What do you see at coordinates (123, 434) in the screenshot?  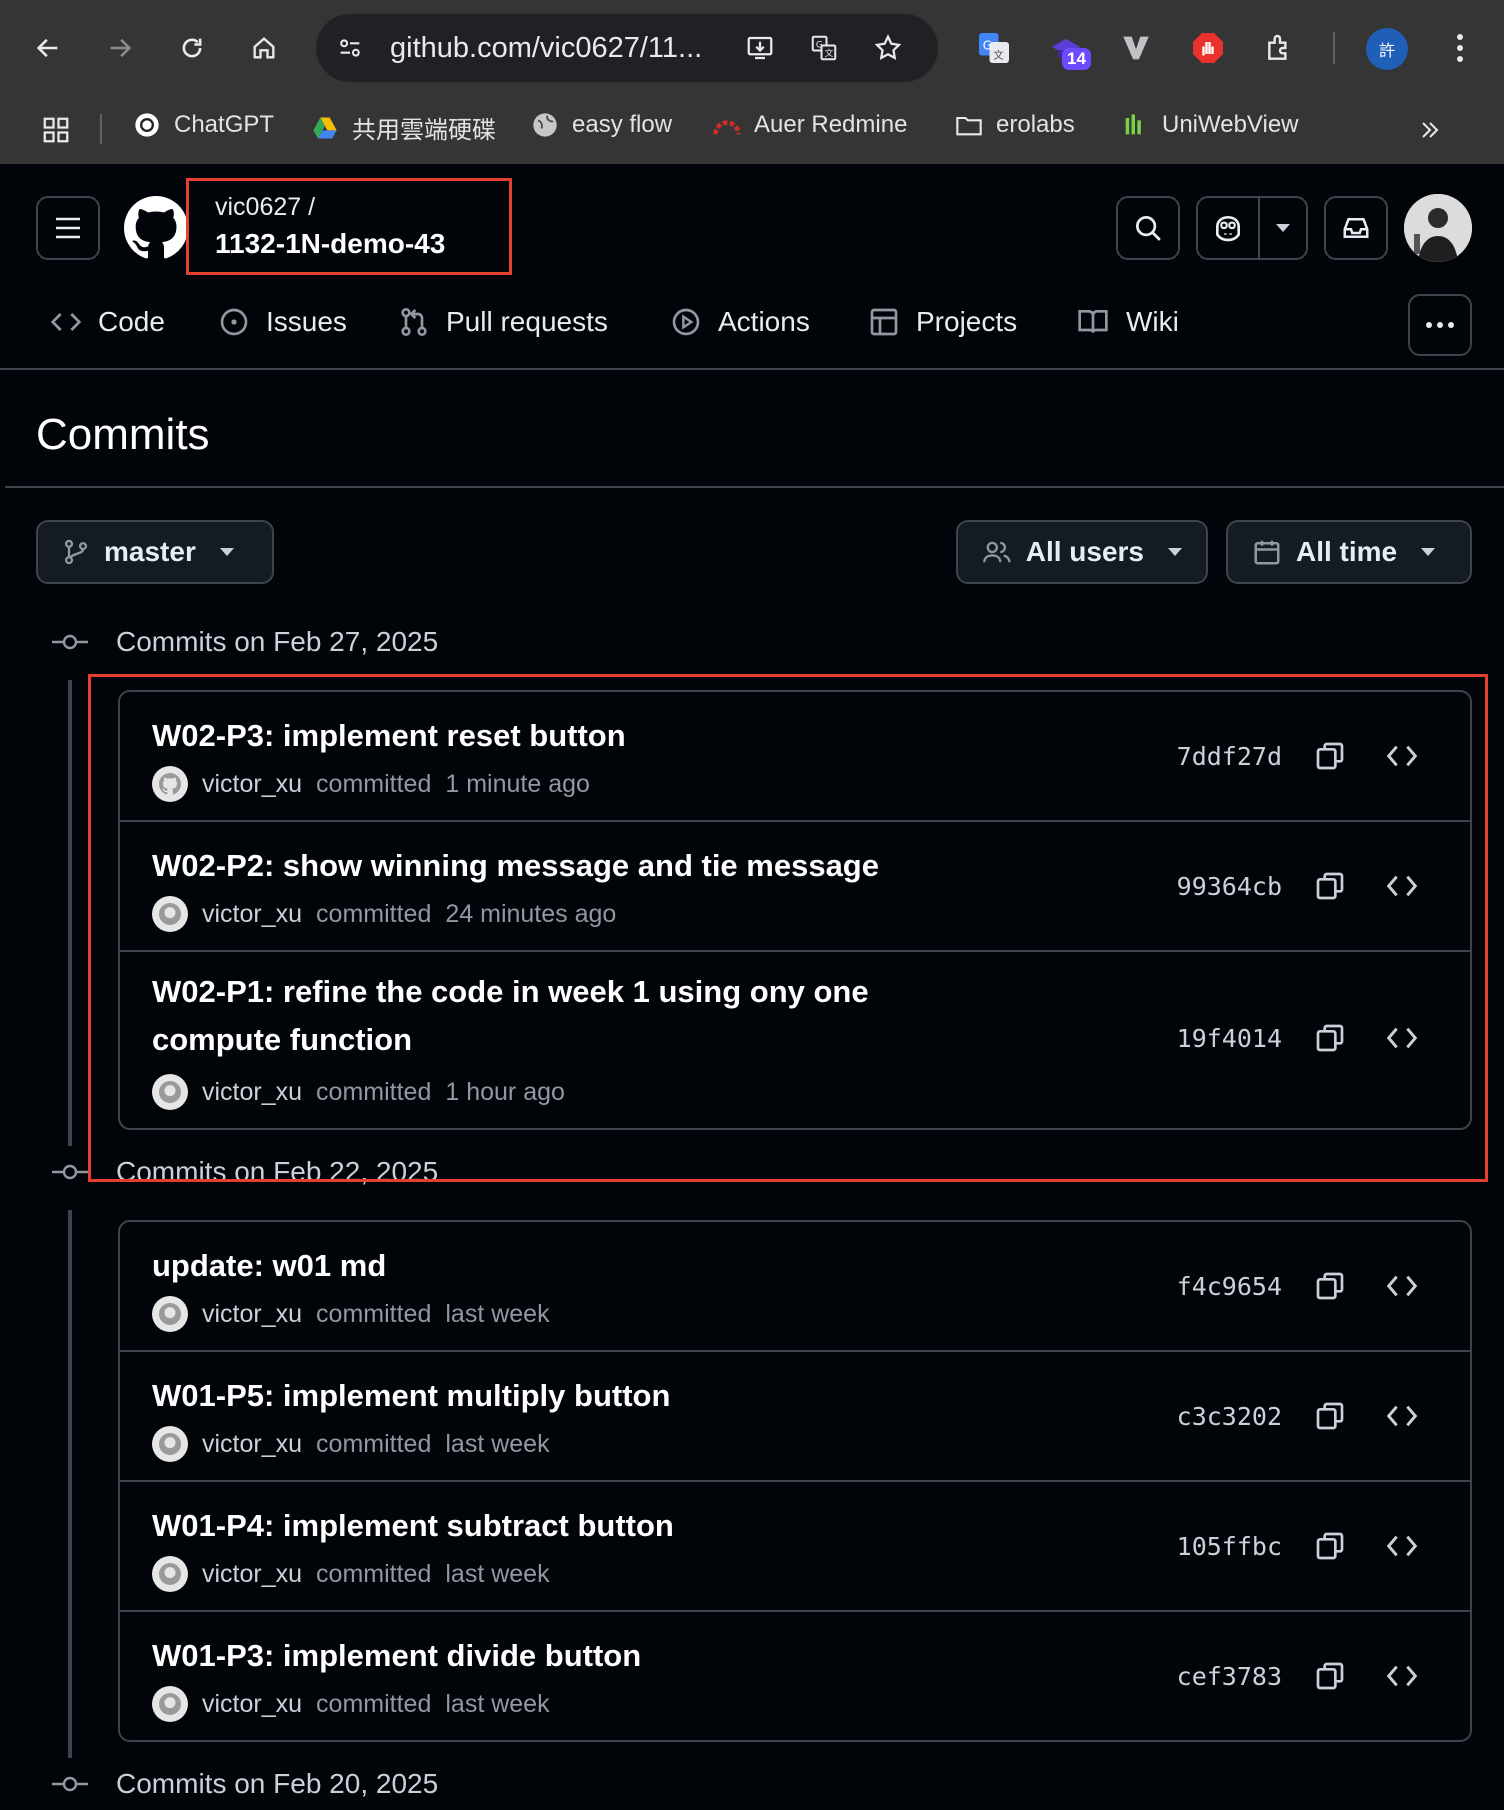 I see `page-title: Commits` at bounding box center [123, 434].